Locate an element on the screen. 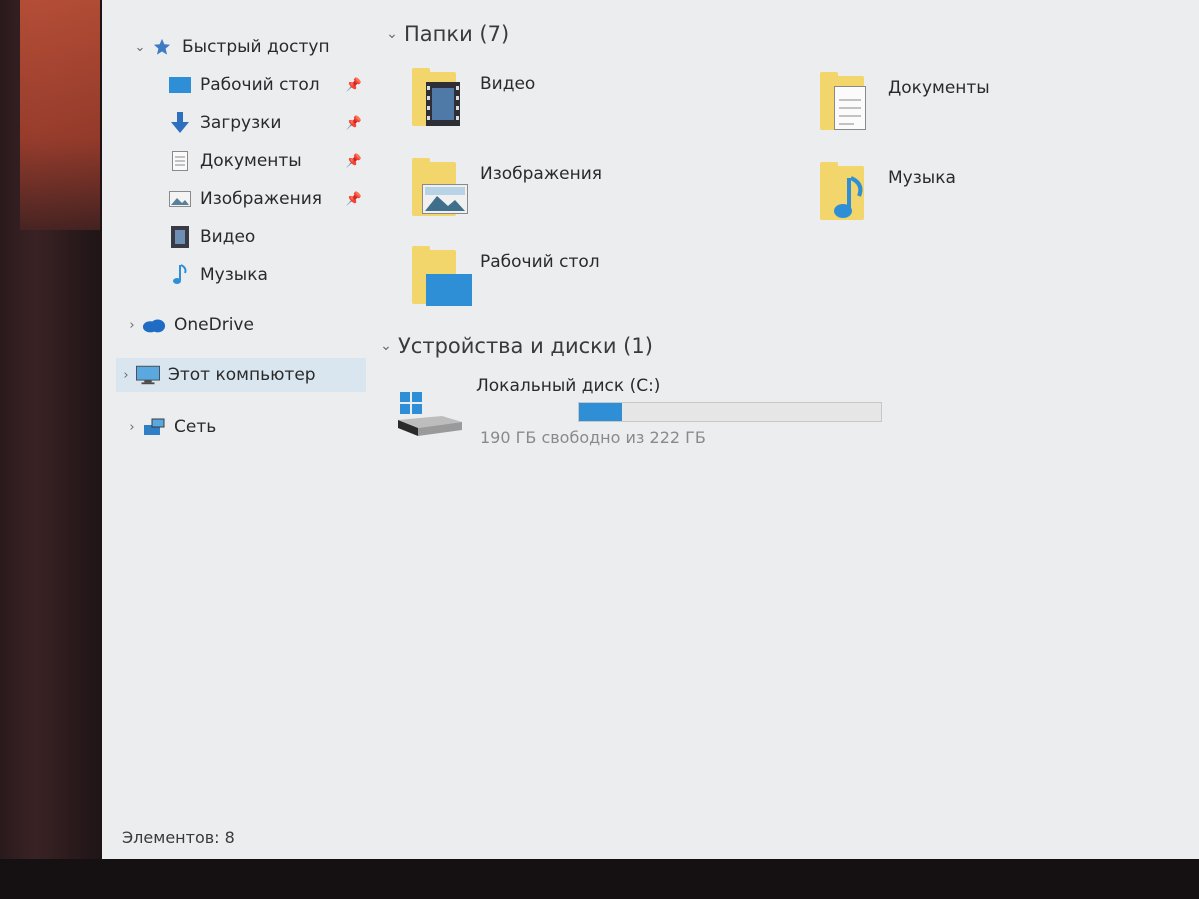 The height and width of the screenshot is (899, 1199). star-icon is located at coordinates (162, 47).